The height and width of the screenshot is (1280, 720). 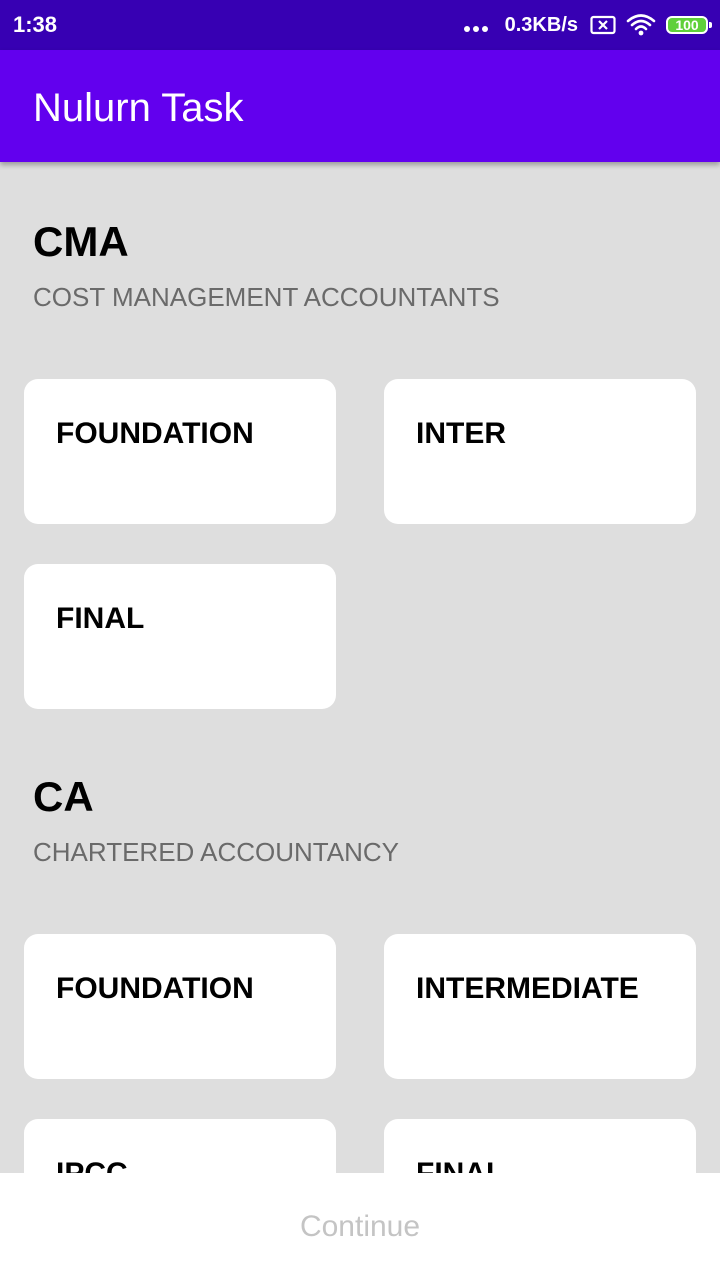 What do you see at coordinates (461, 433) in the screenshot?
I see `card-label: INTER` at bounding box center [461, 433].